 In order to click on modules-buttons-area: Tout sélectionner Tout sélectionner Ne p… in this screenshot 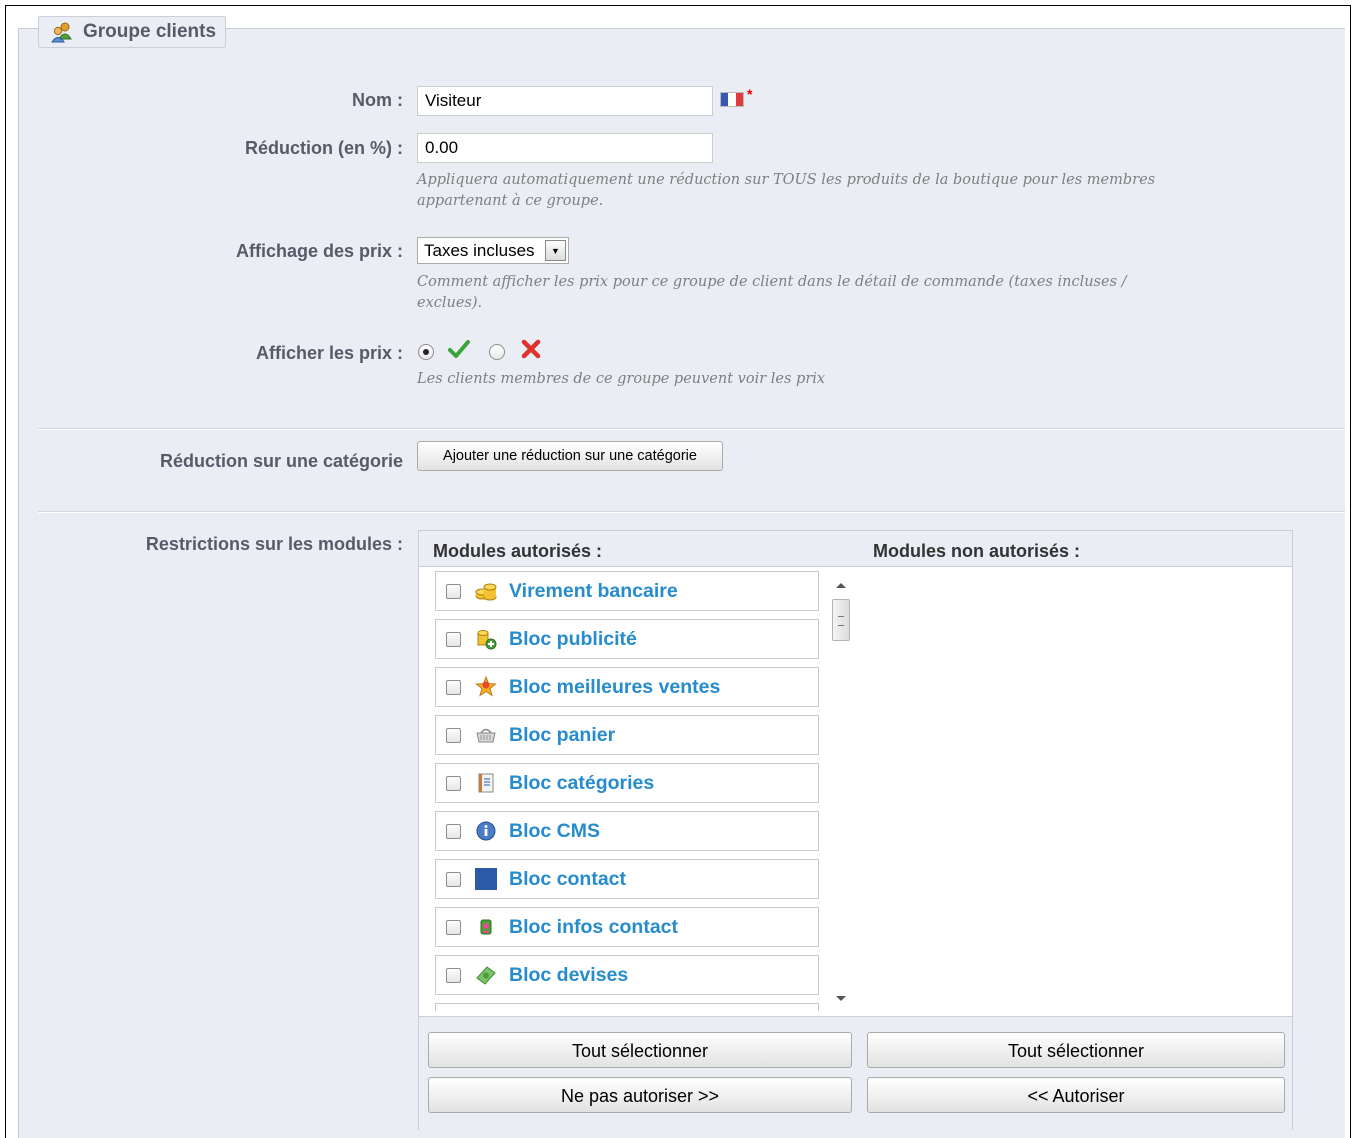, I will do `click(855, 1073)`.